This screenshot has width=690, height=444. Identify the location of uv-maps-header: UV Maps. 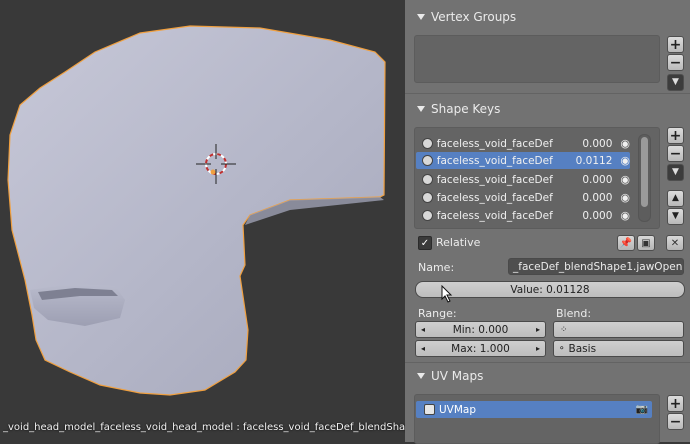
(550, 376).